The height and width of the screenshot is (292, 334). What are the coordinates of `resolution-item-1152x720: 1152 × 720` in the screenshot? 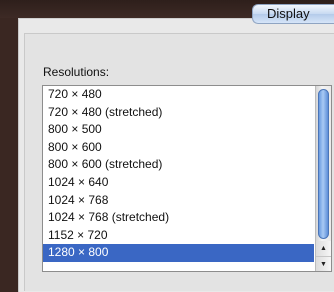 It's located at (178, 236).